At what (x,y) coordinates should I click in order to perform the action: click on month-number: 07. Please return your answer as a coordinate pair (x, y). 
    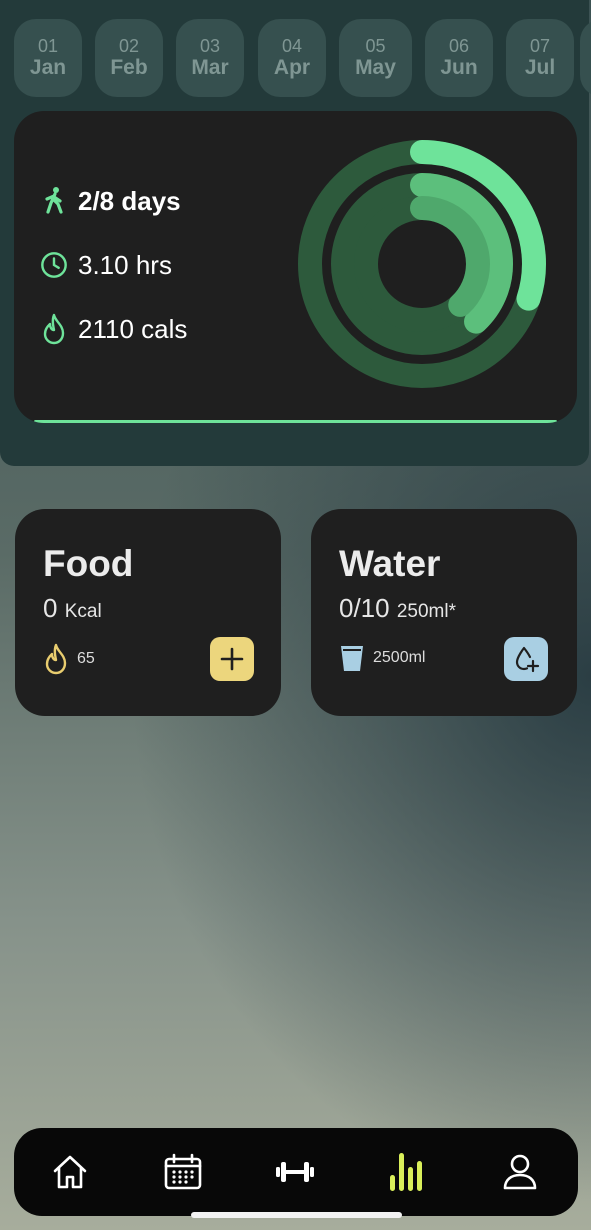
    Looking at the image, I should click on (540, 46).